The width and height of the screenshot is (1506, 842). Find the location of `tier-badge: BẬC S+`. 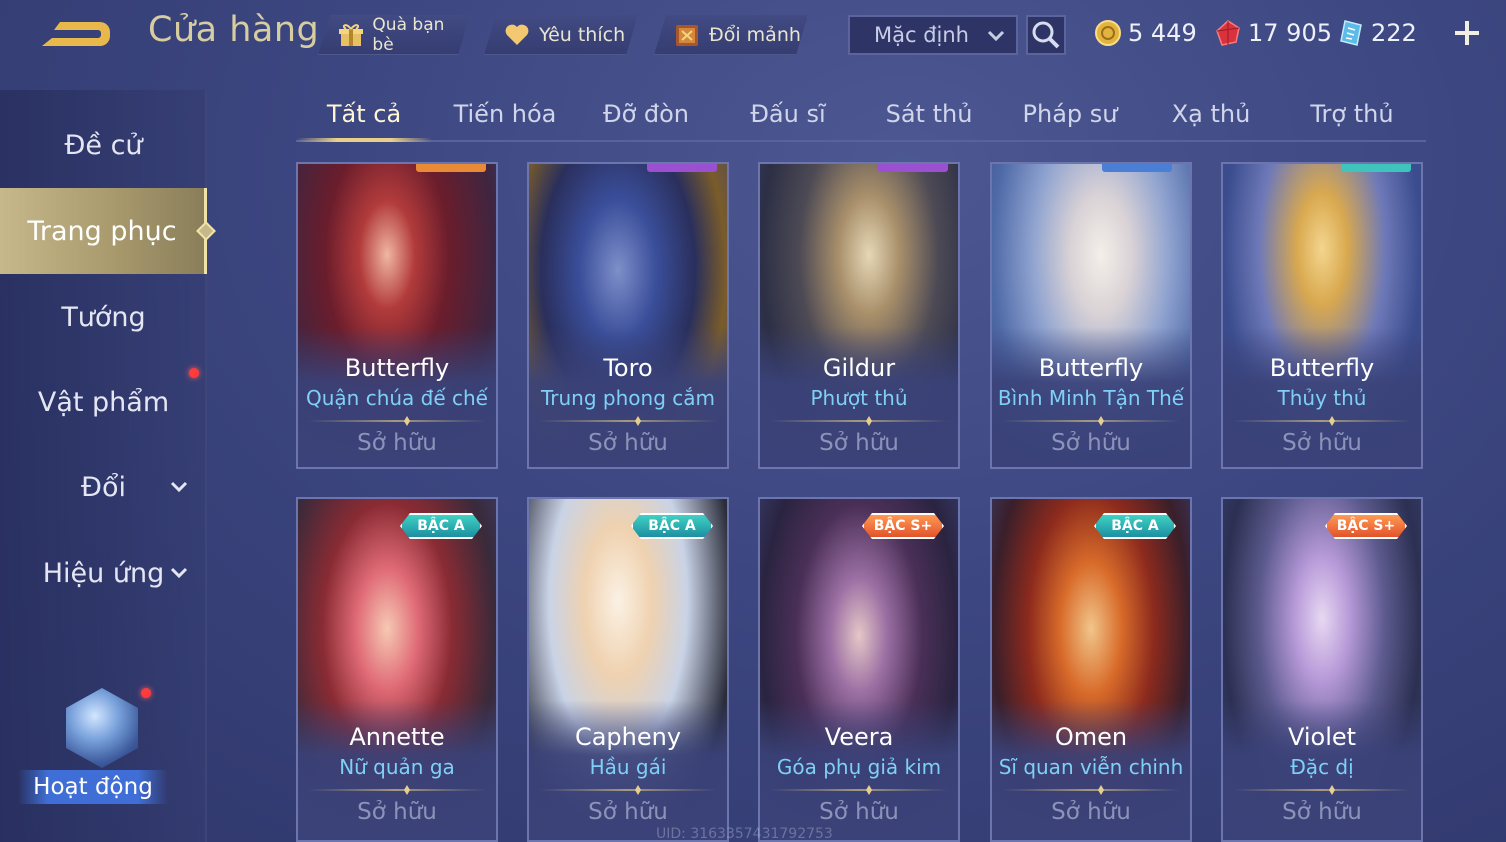

tier-badge: BẬC S+ is located at coordinates (1366, 526).